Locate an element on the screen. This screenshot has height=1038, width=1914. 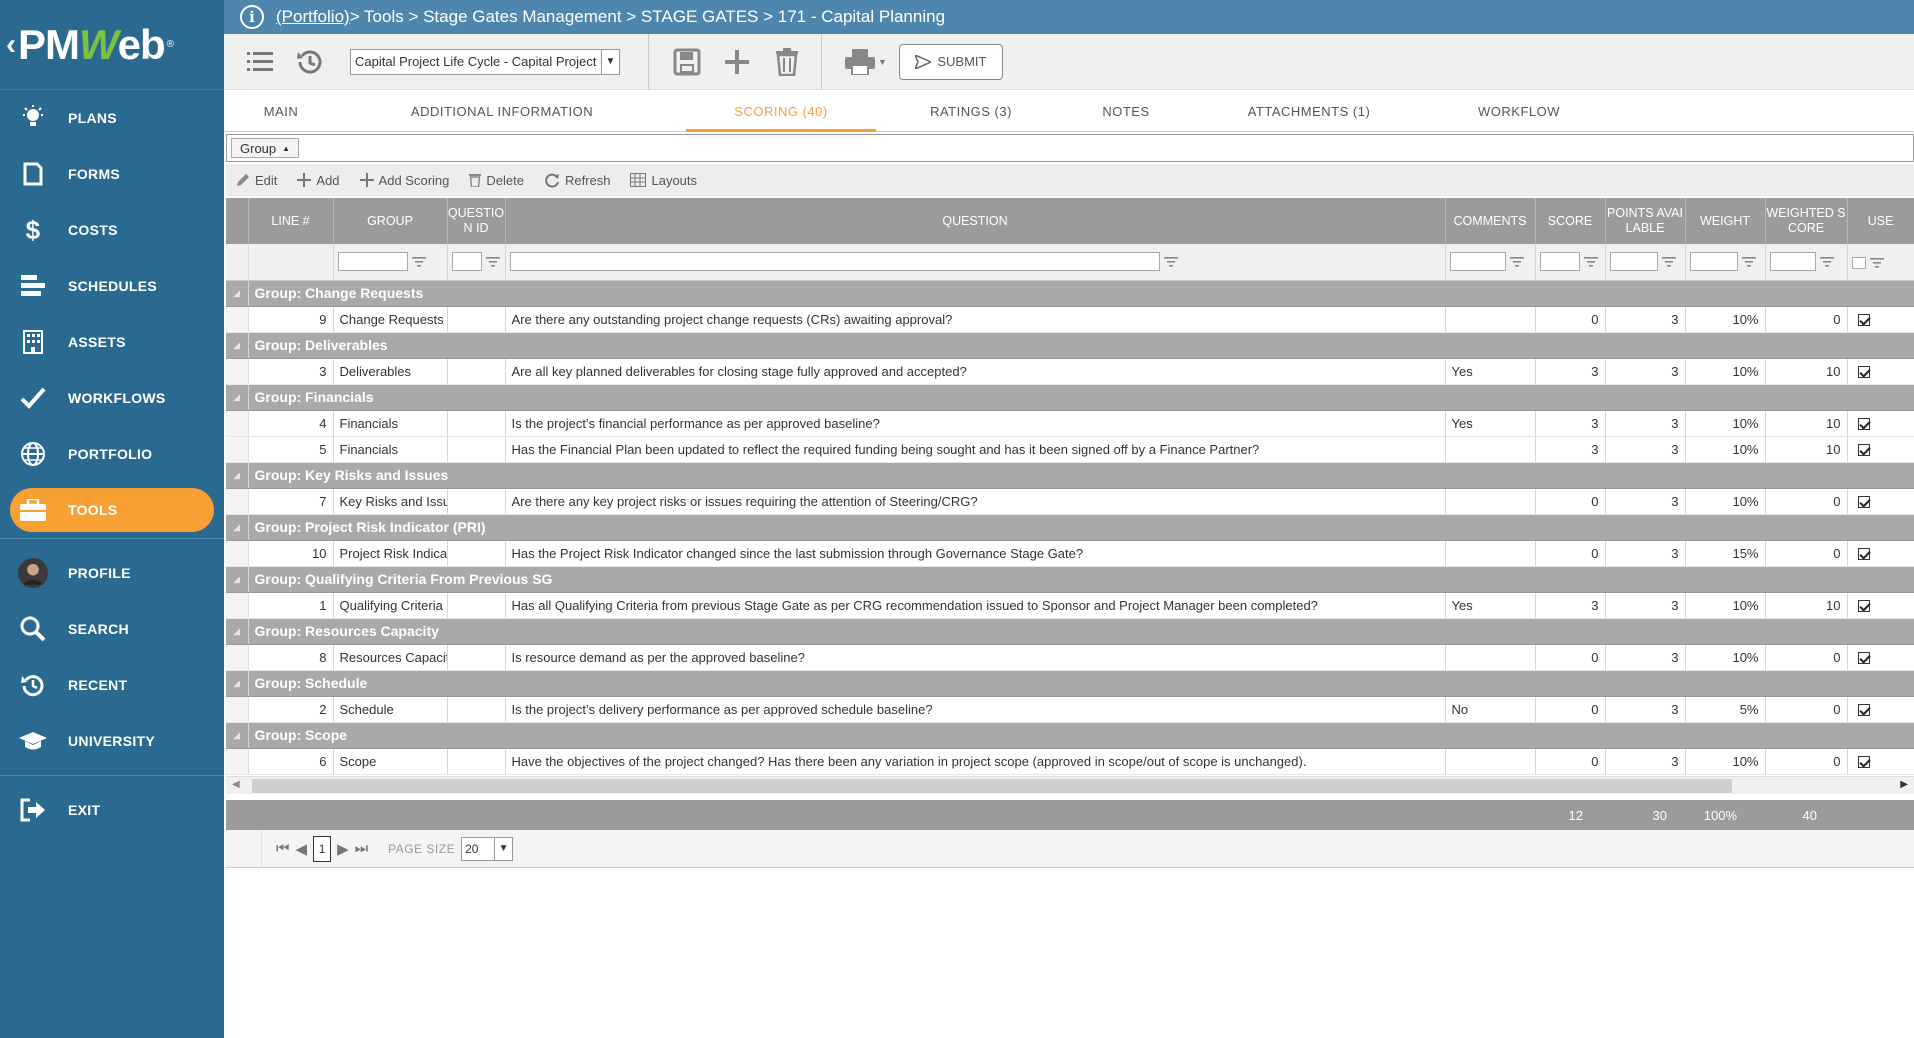
group-header-row: ◢ Group: Resources Capacity is located at coordinates (1070, 631).